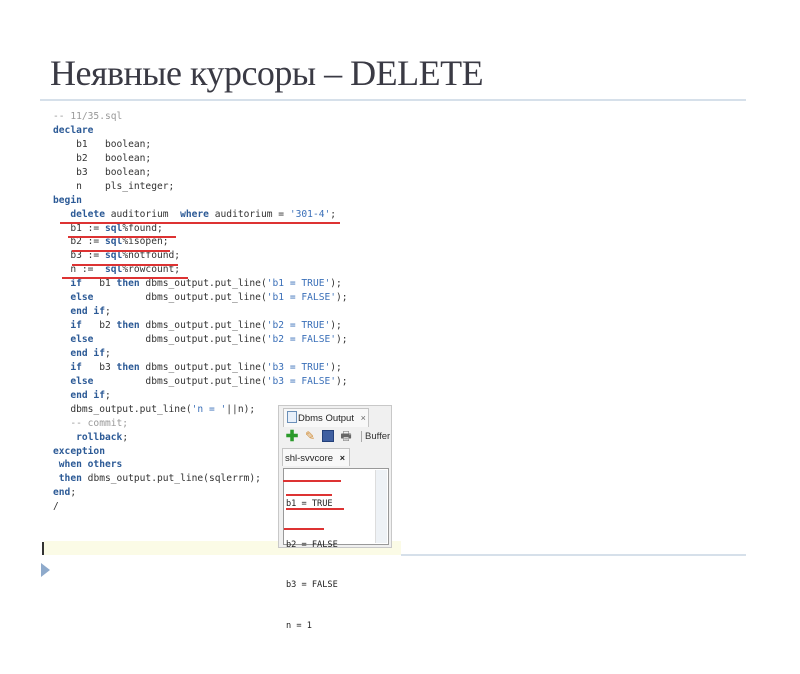 The height and width of the screenshot is (674, 800). What do you see at coordinates (67, 200) in the screenshot?
I see `code-token: begin` at bounding box center [67, 200].